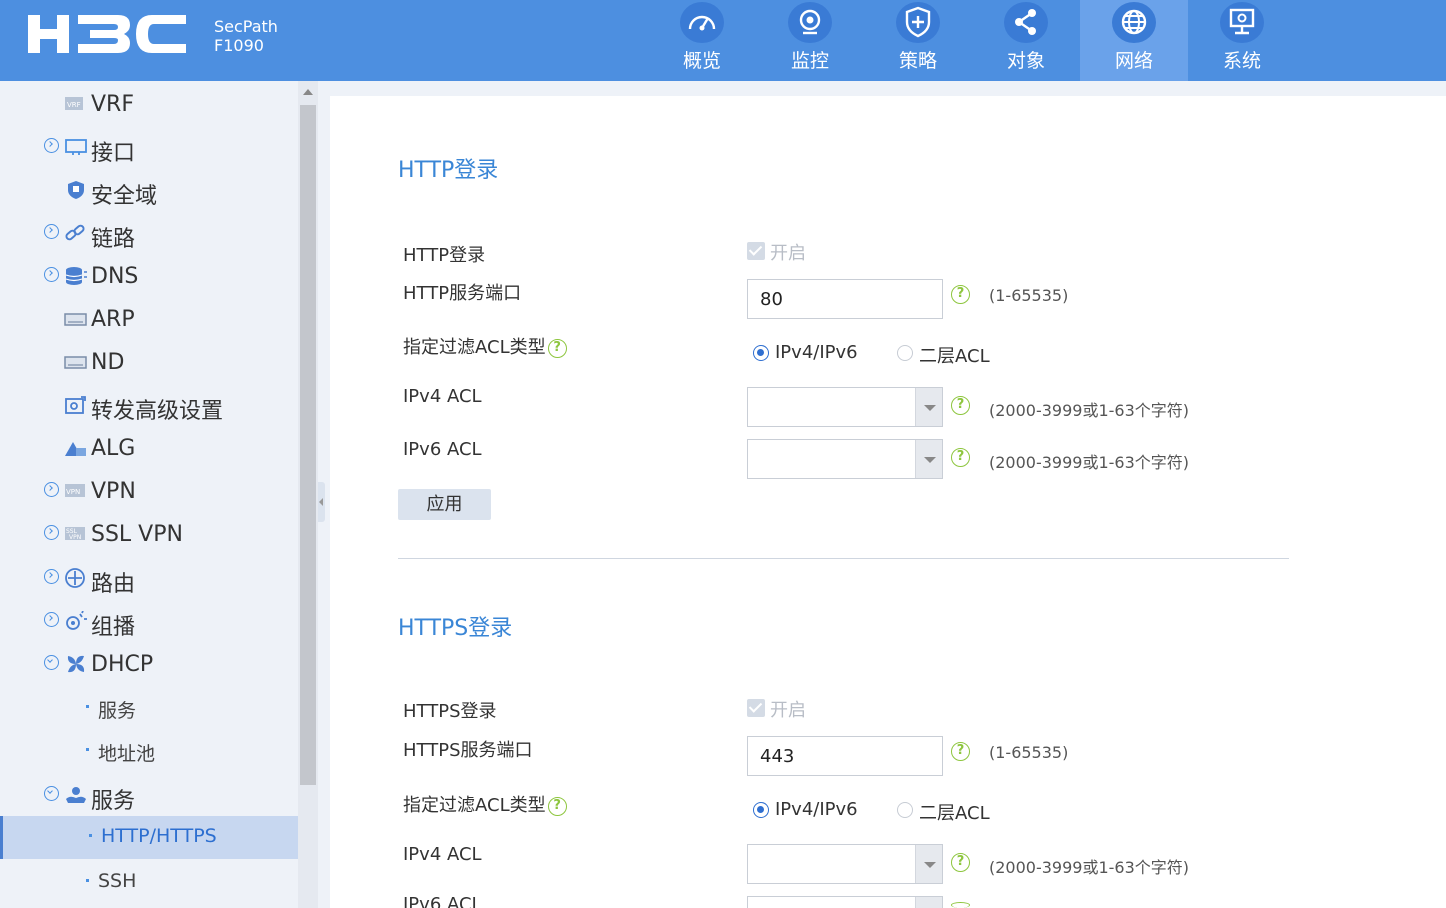  What do you see at coordinates (1242, 40) in the screenshot?
I see `nav-system: 系统` at bounding box center [1242, 40].